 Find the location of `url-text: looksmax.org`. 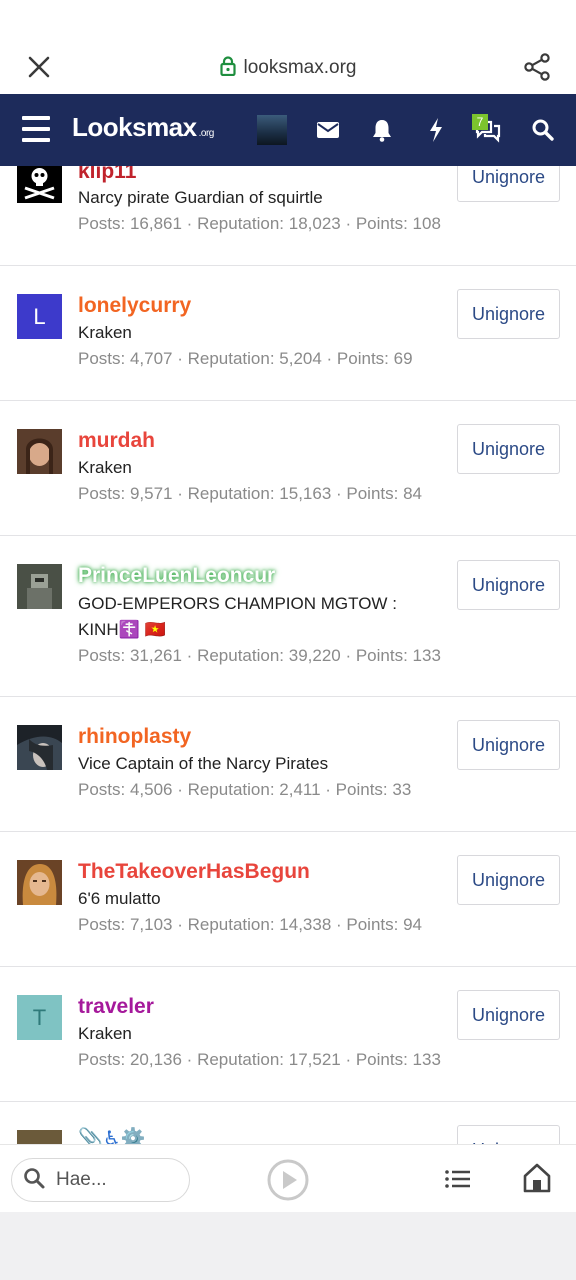

url-text: looksmax.org is located at coordinates (300, 67).